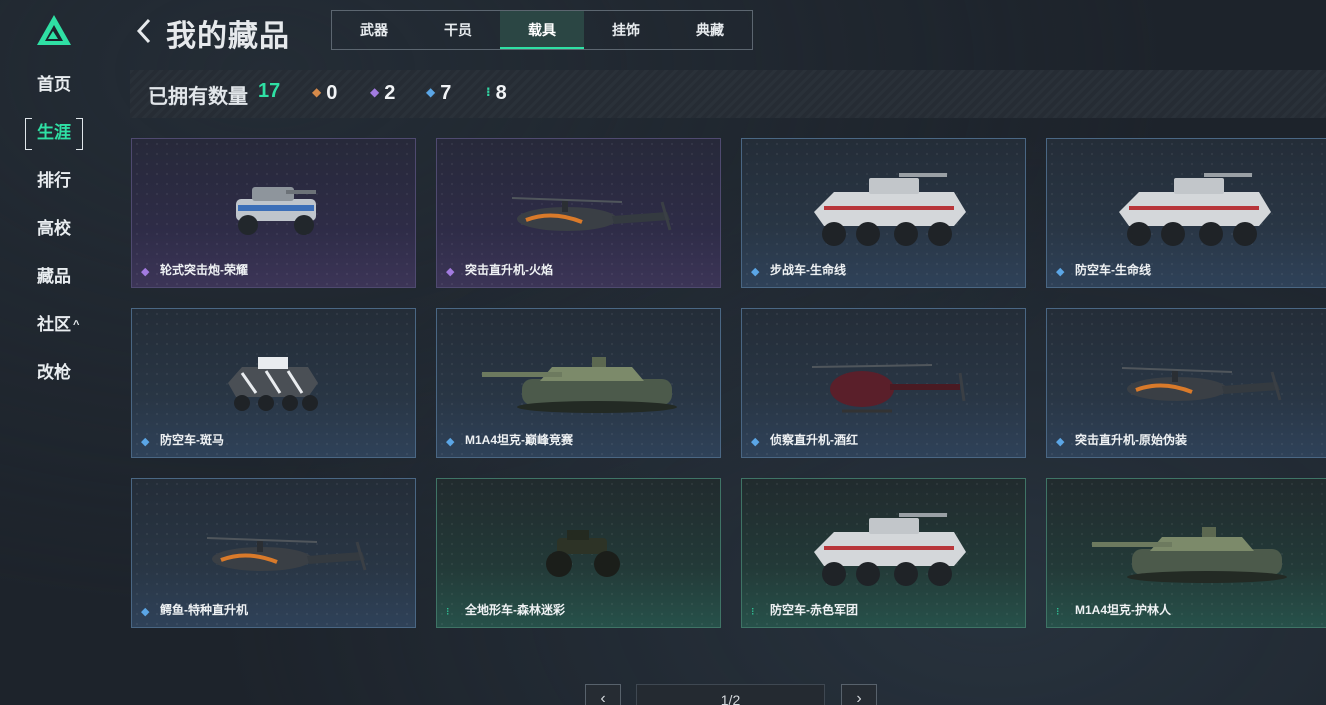 This screenshot has width=1326, height=705. Describe the element at coordinates (728, 94) in the screenshot. I see `ownership-stats-bar: 已拥有数量 17 ◆ 0 ◆ 2 ◆ 7 ⁝ 8` at that location.